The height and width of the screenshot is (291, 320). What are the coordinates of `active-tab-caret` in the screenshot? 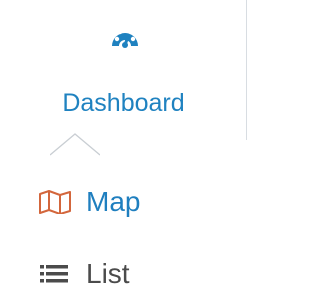 It's located at (75, 144).